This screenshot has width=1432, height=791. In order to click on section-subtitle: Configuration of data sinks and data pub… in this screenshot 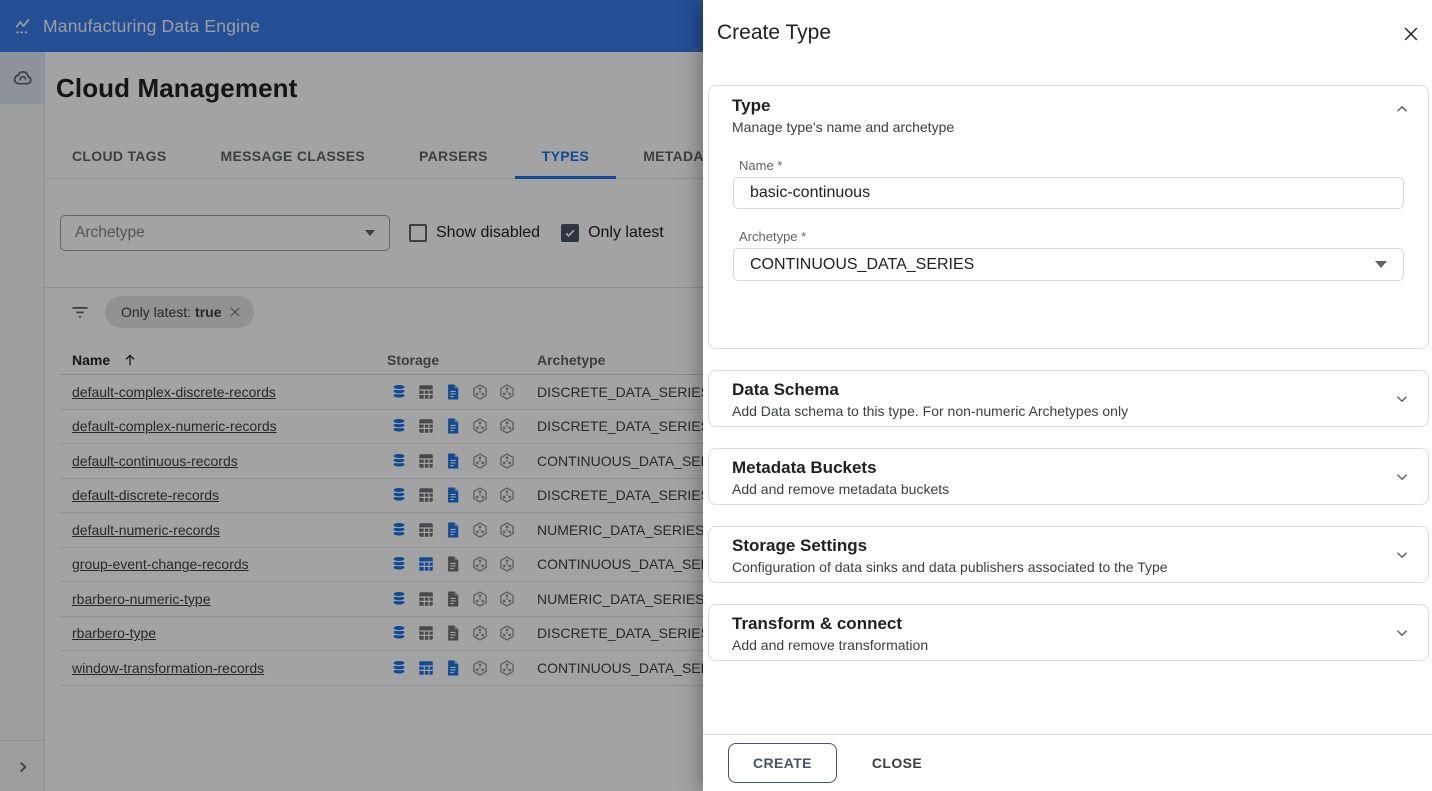, I will do `click(950, 567)`.